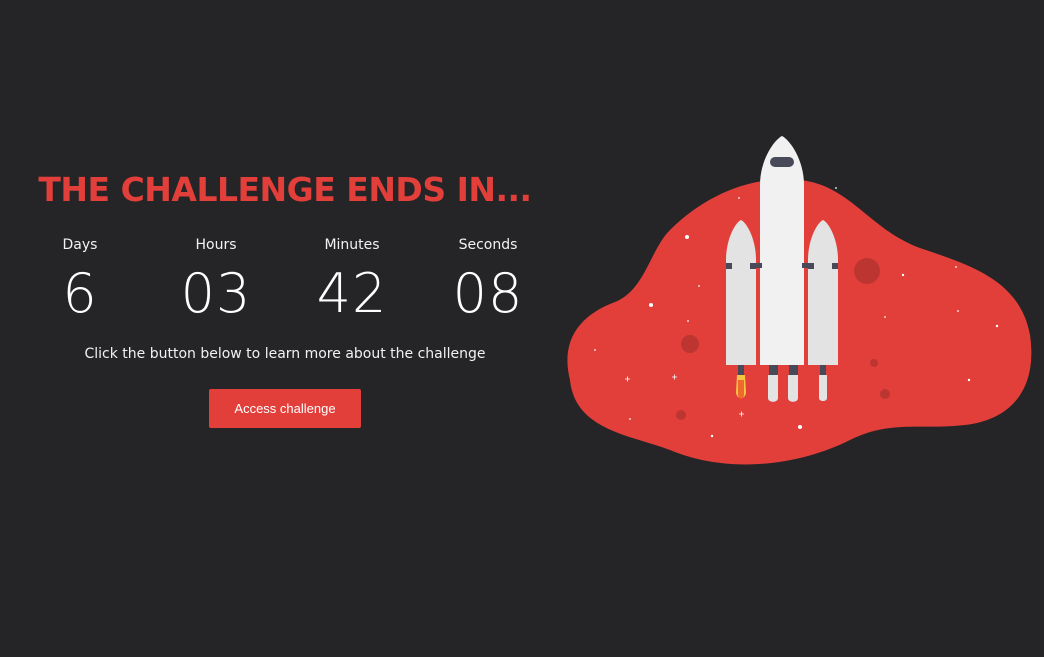  What do you see at coordinates (216, 293) in the screenshot?
I see `hours-value: 03` at bounding box center [216, 293].